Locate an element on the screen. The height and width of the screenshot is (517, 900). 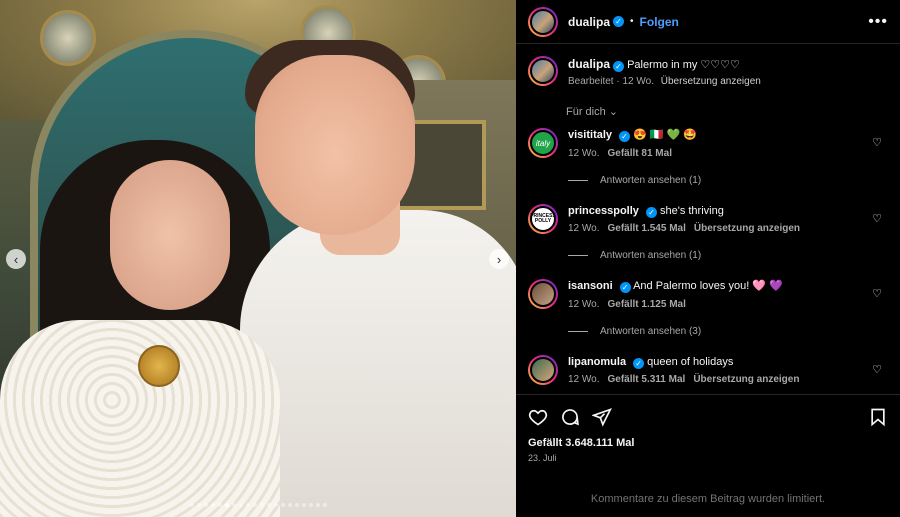
woman-lace-top is located at coordinates (140, 418).